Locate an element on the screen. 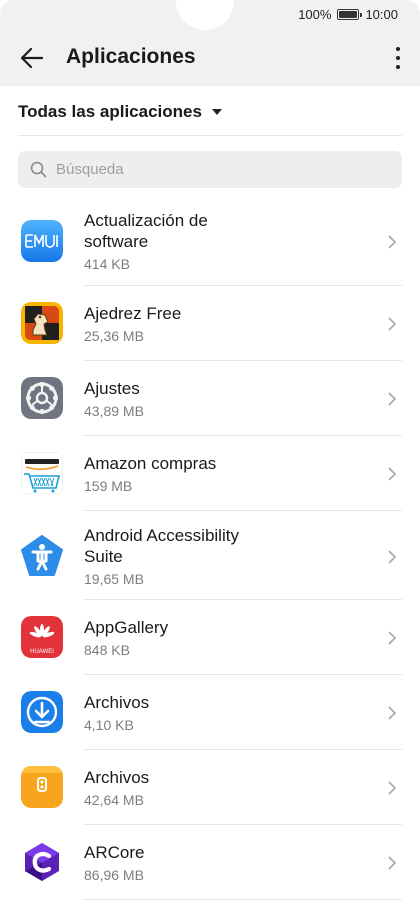 The height and width of the screenshot is (910, 420). chess-icon is located at coordinates (42, 323).